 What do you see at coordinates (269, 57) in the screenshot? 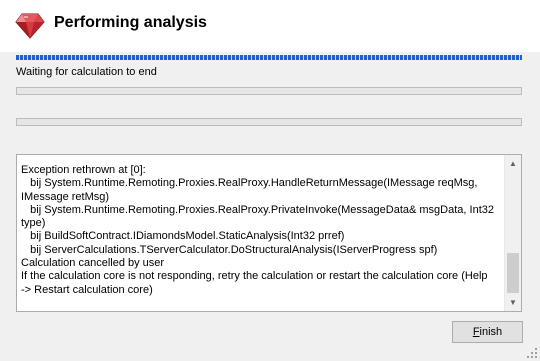
I see `header-accent-bar` at bounding box center [269, 57].